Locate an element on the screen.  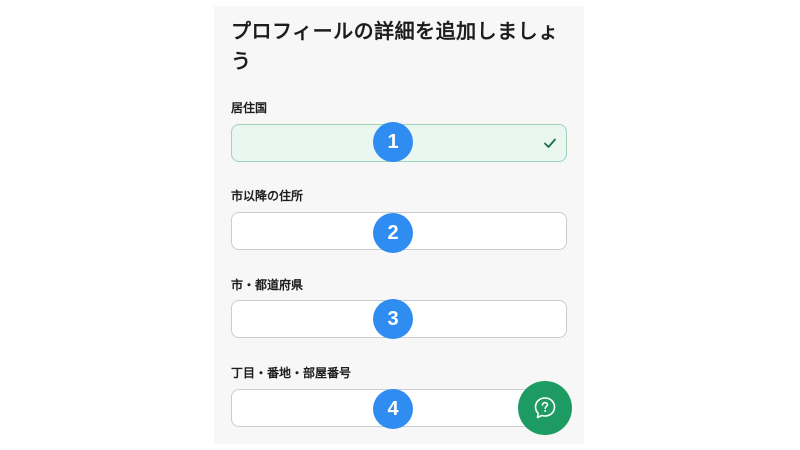
country-label: 居住国 is located at coordinates (249, 108).